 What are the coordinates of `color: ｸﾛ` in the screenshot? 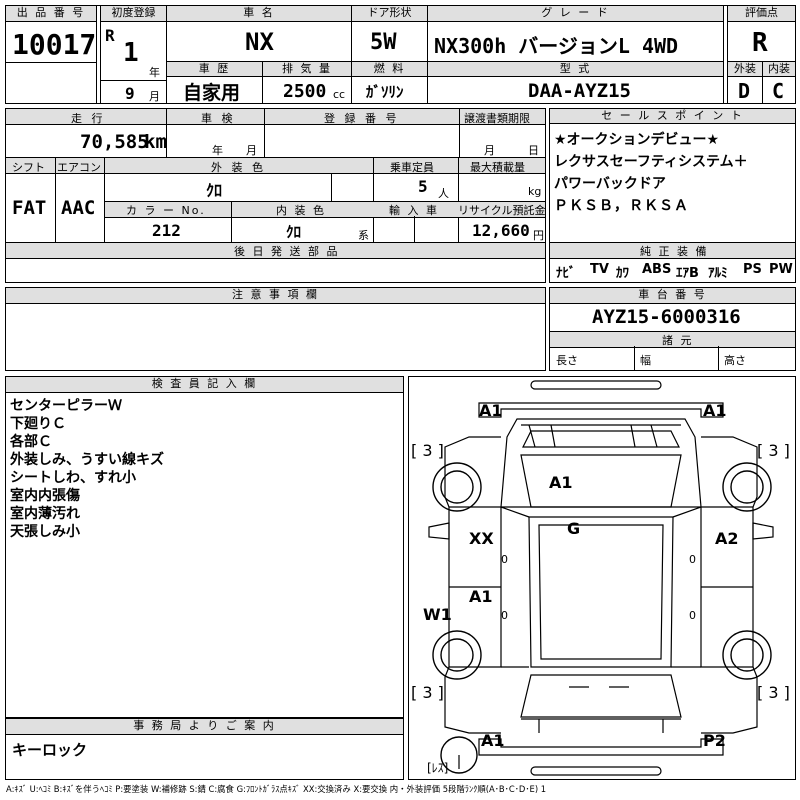 It's located at (214, 190).